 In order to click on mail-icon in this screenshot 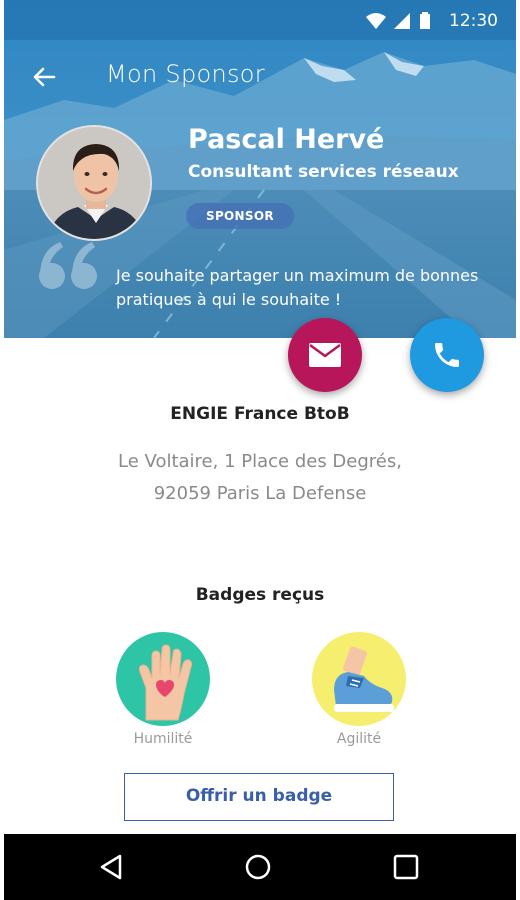, I will do `click(325, 355)`.